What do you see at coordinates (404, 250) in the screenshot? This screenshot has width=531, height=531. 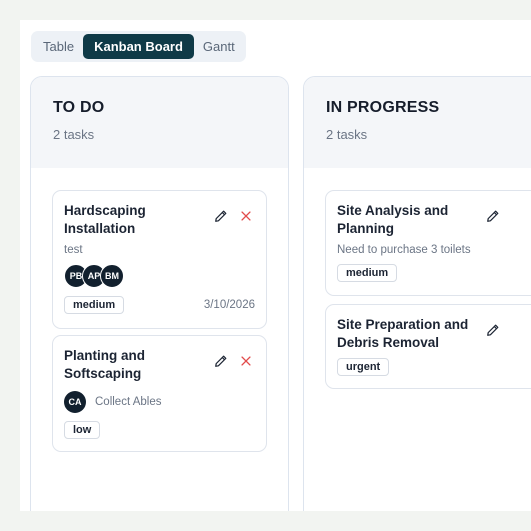 I see `card-description: Need to purchase 3 toilets` at bounding box center [404, 250].